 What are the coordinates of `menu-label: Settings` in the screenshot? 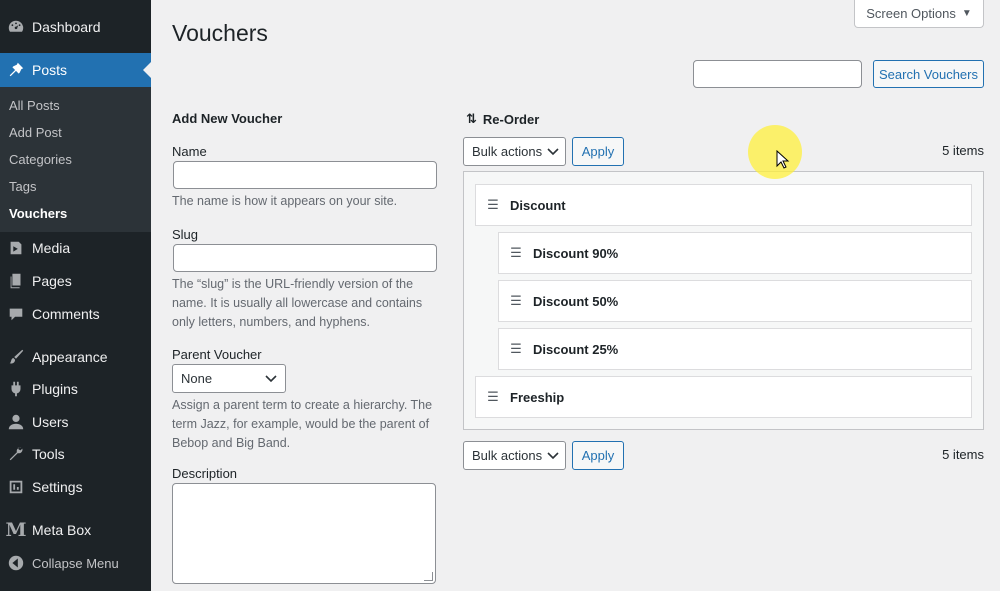 It's located at (57, 487).